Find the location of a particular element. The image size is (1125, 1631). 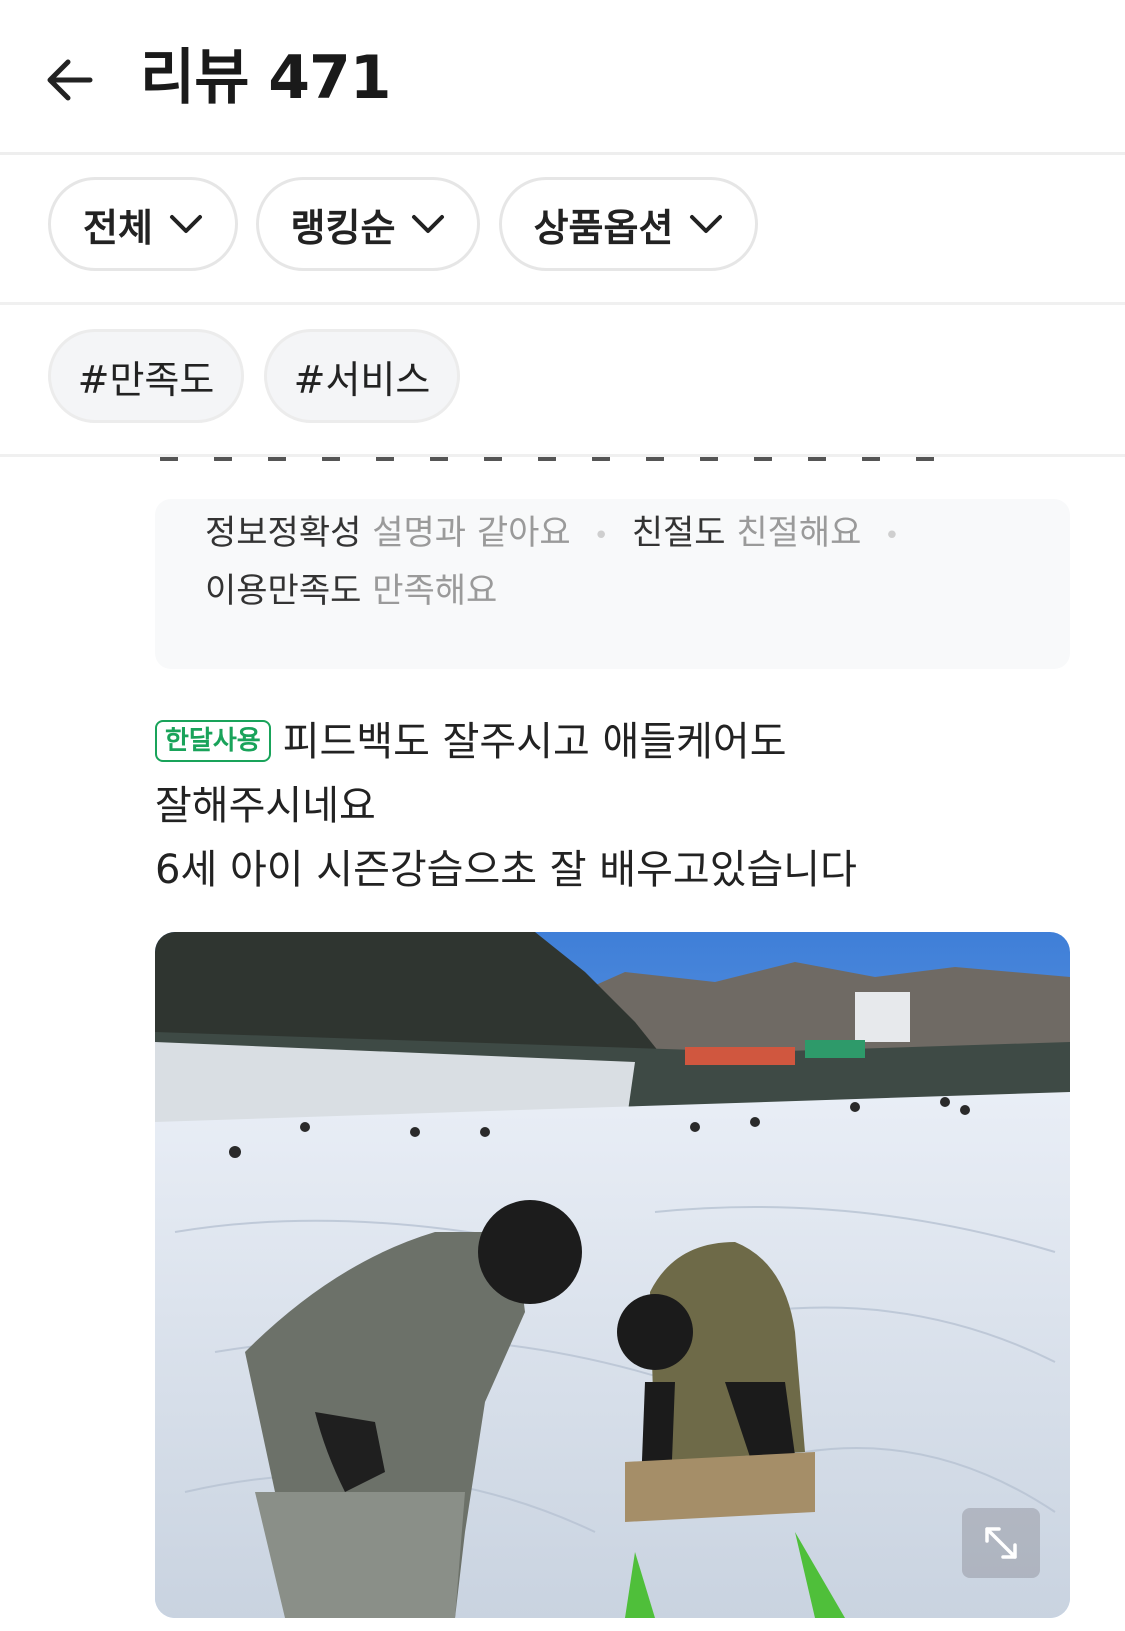

usage-badge: 한달사용 is located at coordinates (213, 741).